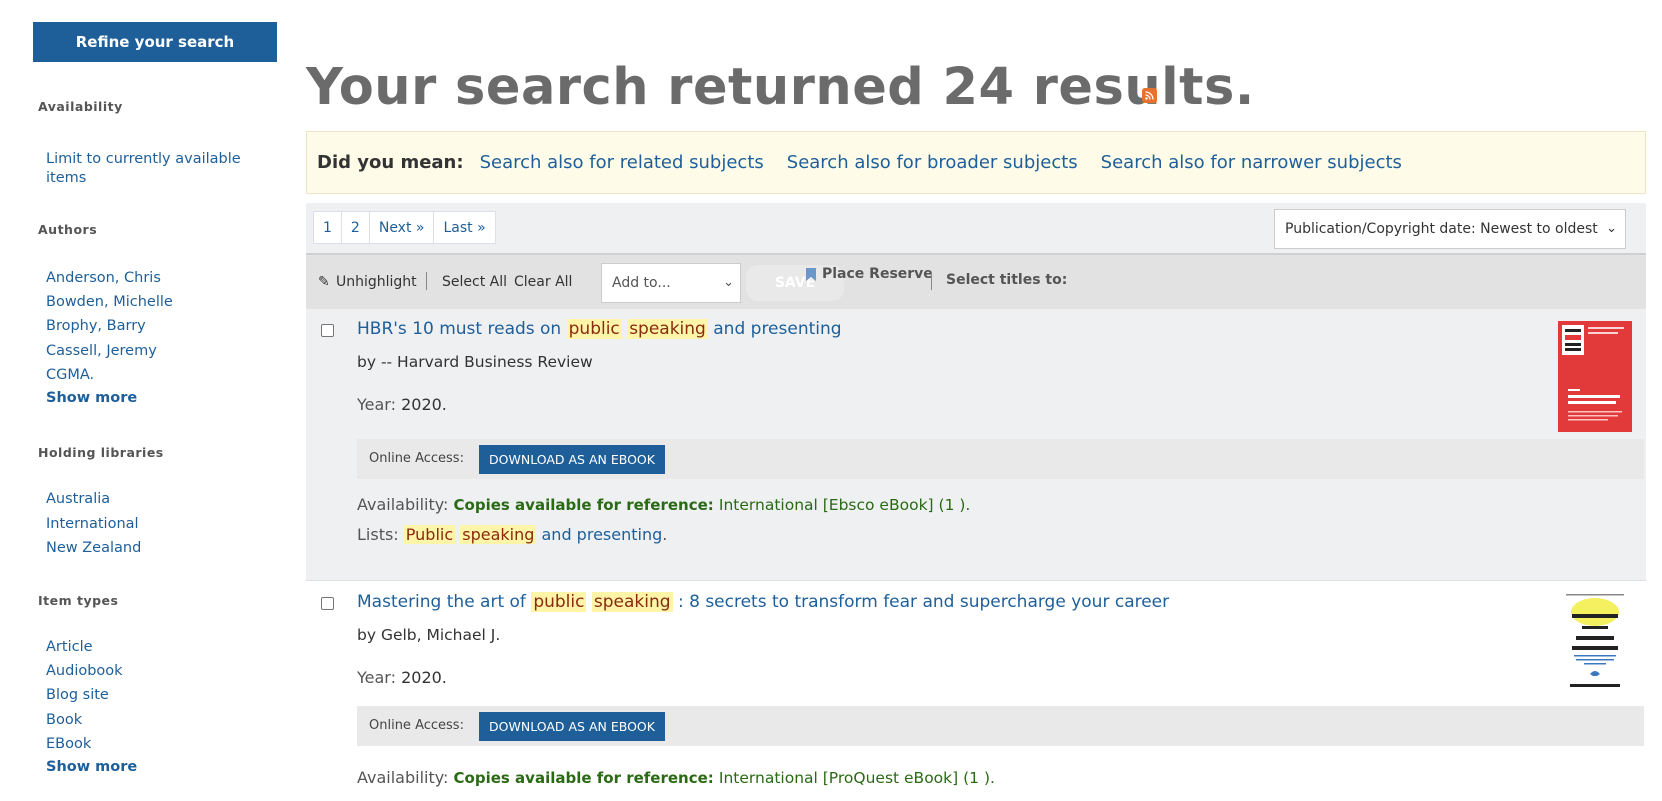 The image size is (1662, 801). What do you see at coordinates (156, 278) in the screenshot?
I see `facet-author-item: Anderson, Chris` at bounding box center [156, 278].